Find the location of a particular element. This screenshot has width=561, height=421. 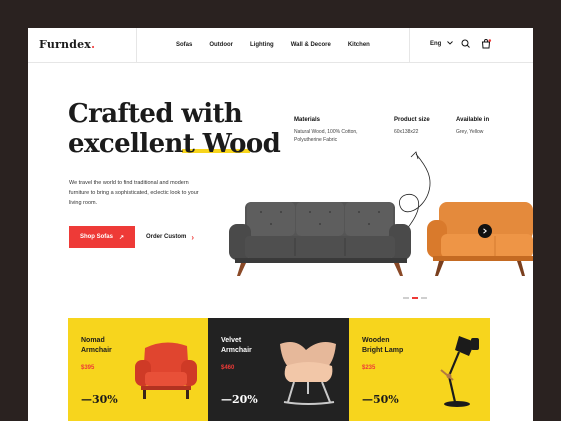

order-custom-label: Order Custom is located at coordinates (166, 237).